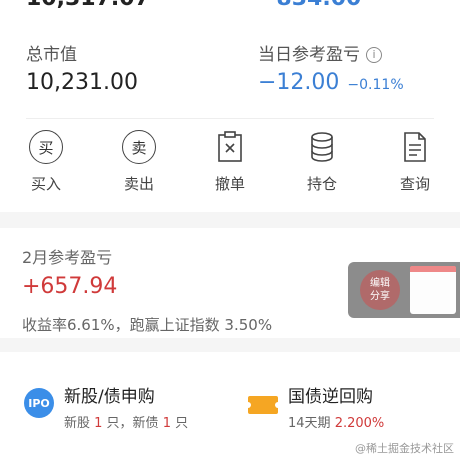 The image size is (460, 460). I want to click on cancel-order-icon, so click(230, 147).